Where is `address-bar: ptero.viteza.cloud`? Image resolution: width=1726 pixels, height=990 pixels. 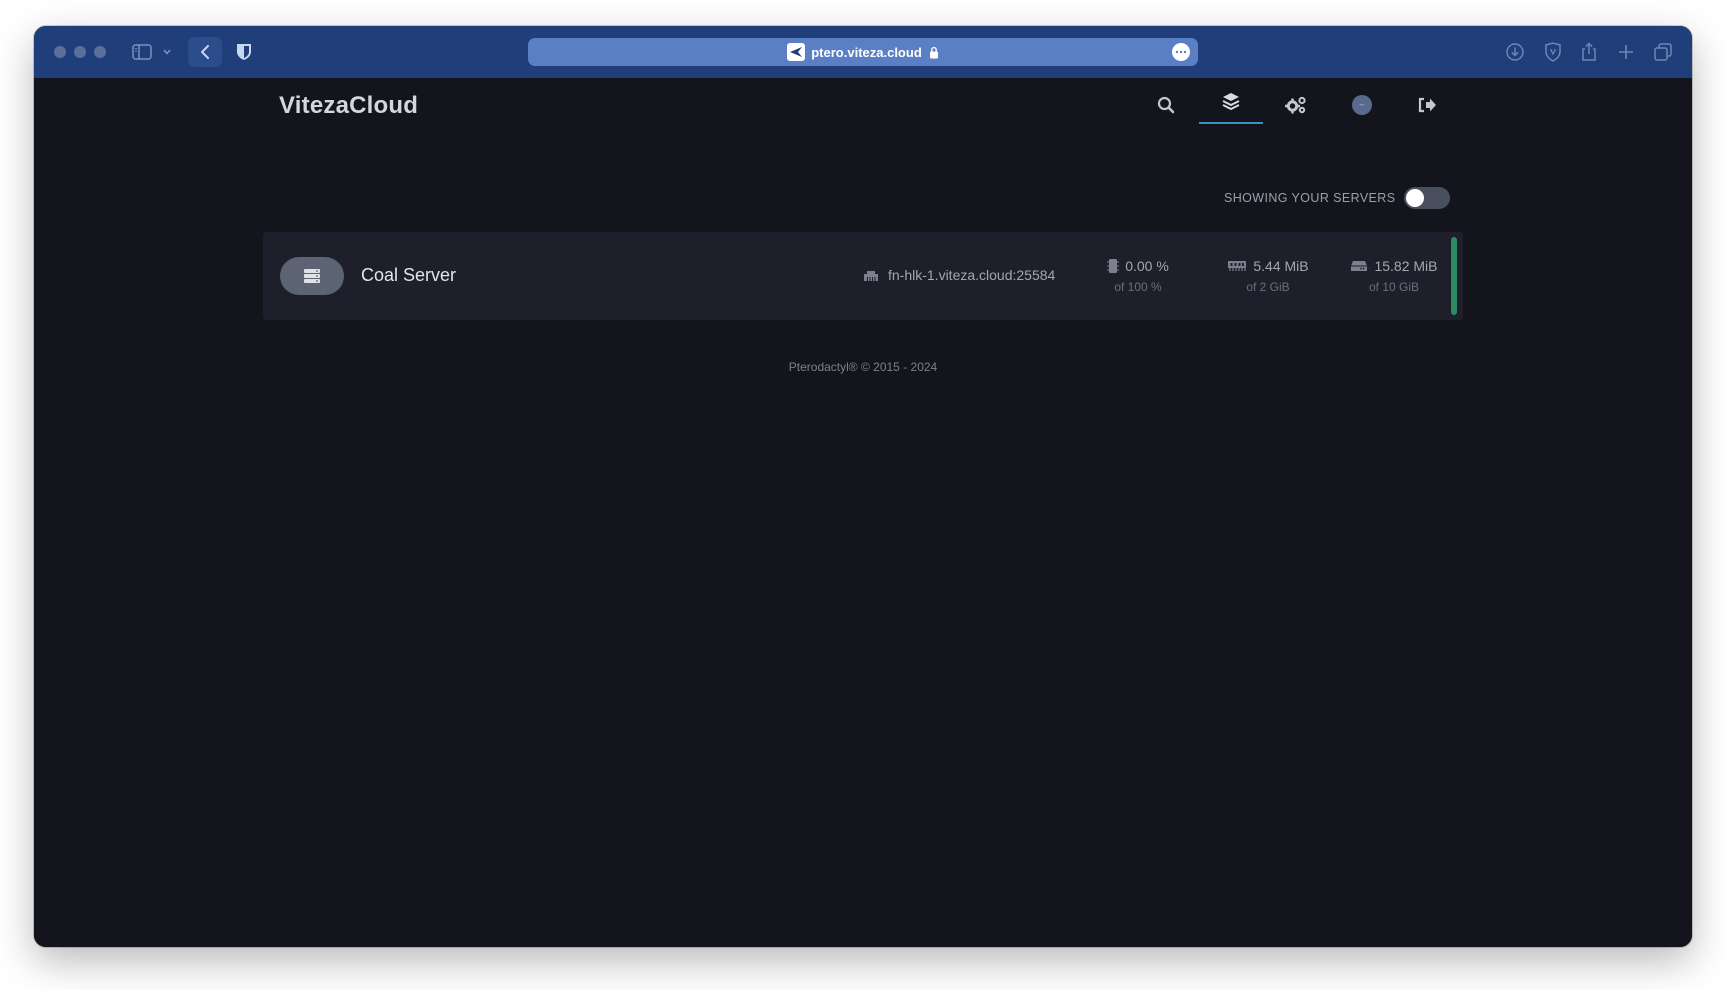
address-bar: ptero.viteza.cloud is located at coordinates (863, 52).